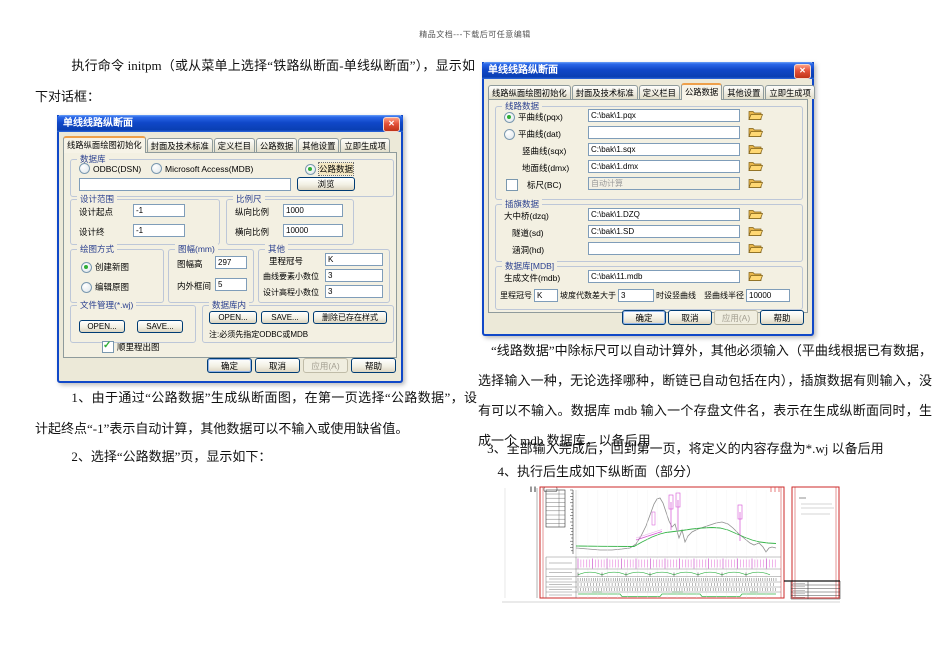 This screenshot has width=950, height=672. I want to click on radio-highway: 公路数据, so click(330, 169).